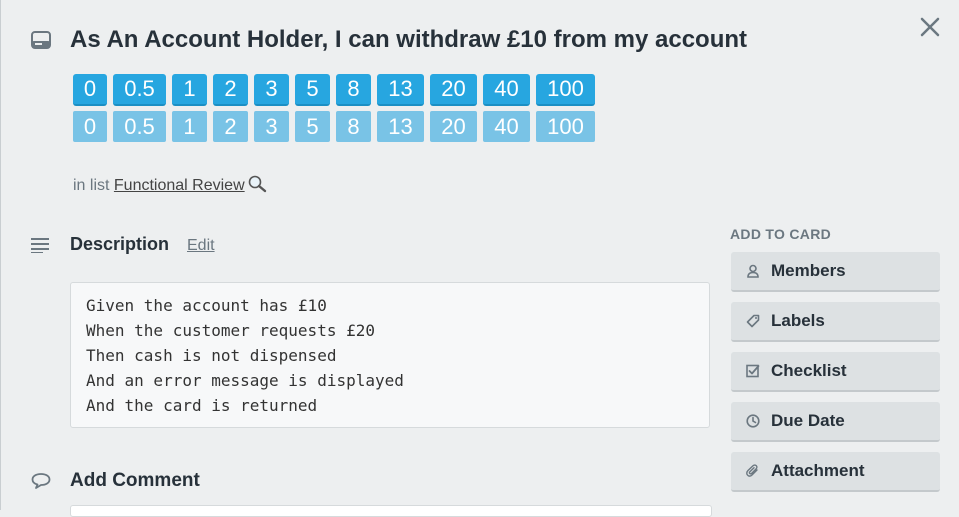 Image resolution: width=959 pixels, height=517 pixels. I want to click on close-icon, so click(930, 27).